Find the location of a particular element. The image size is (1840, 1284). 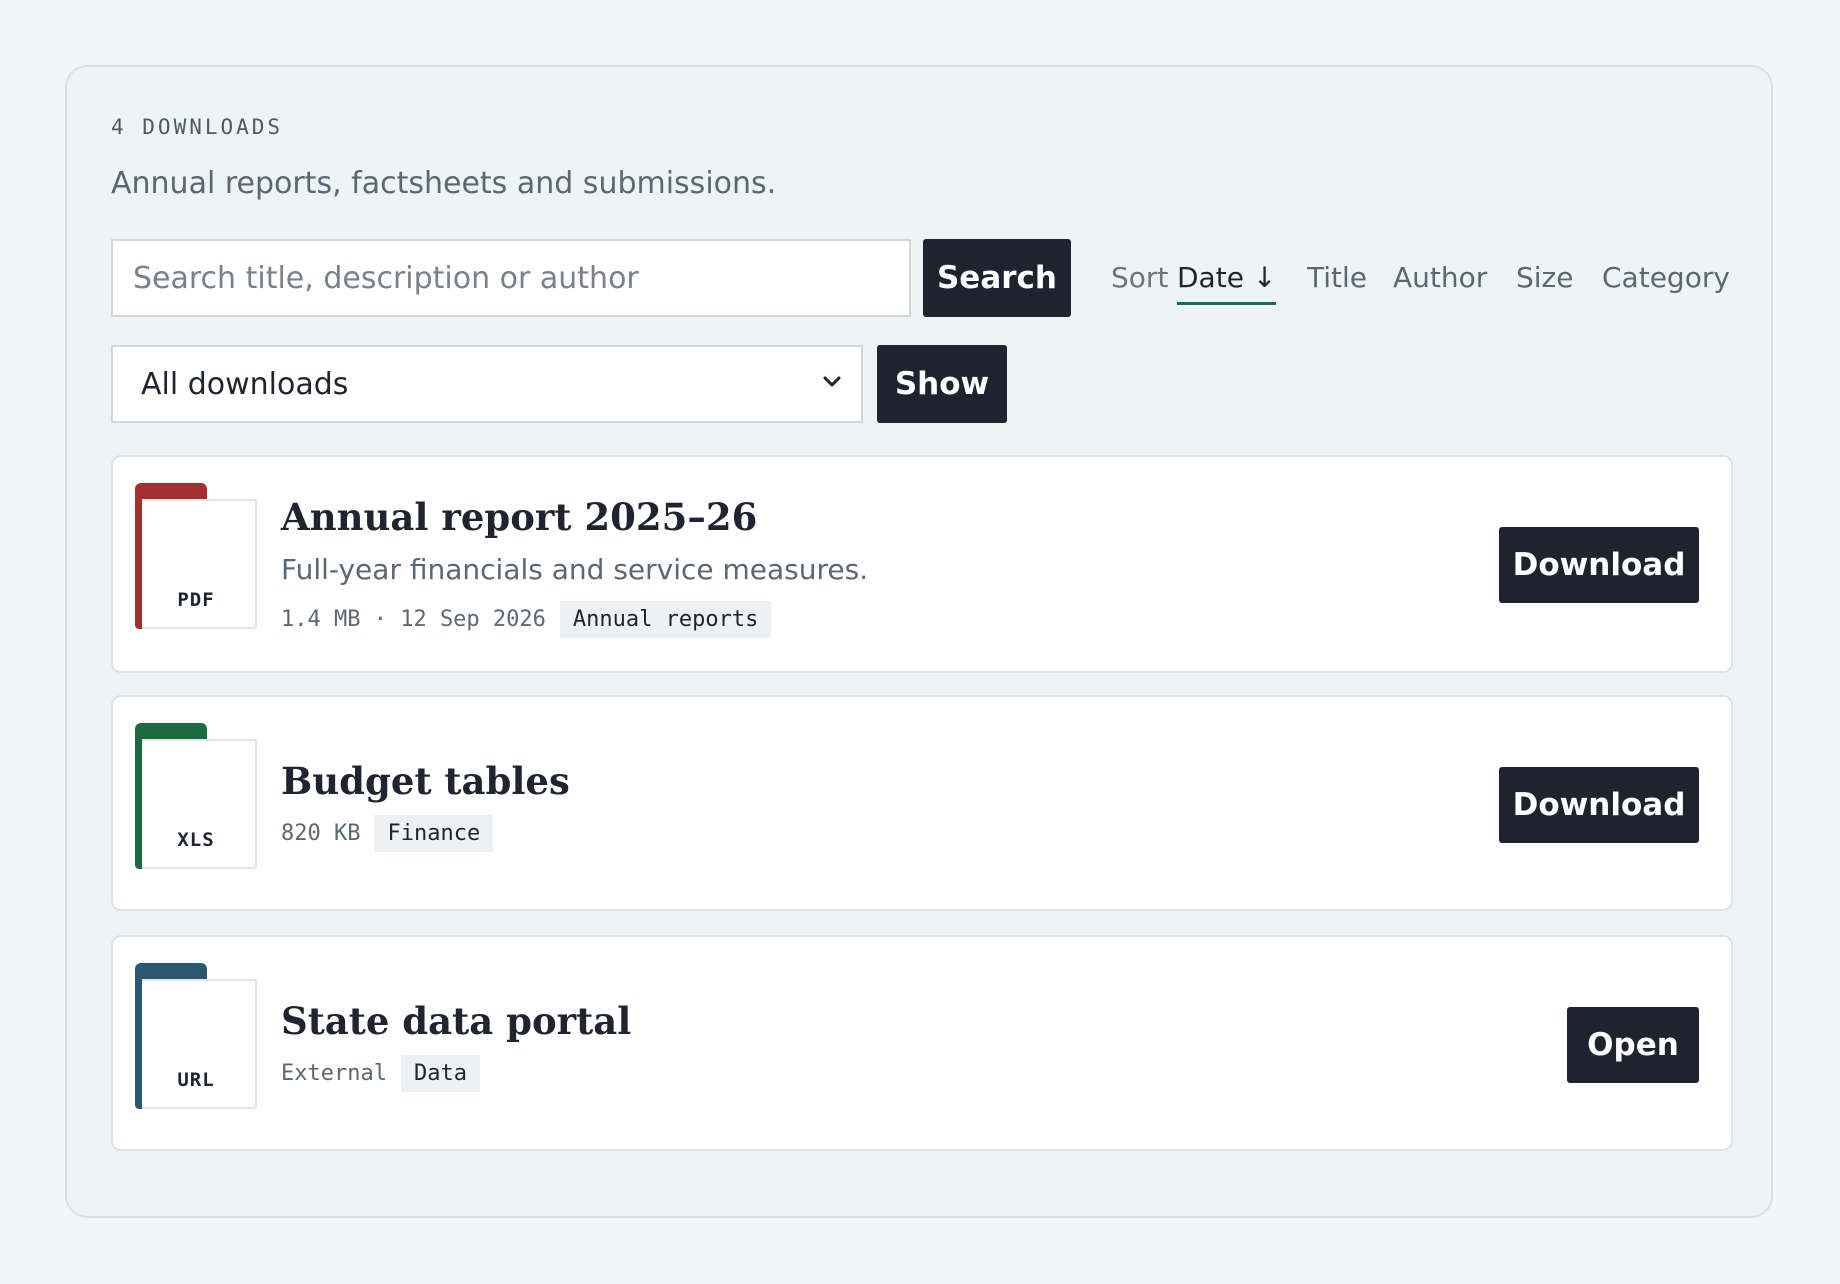

category-tag: Finance is located at coordinates (434, 833).